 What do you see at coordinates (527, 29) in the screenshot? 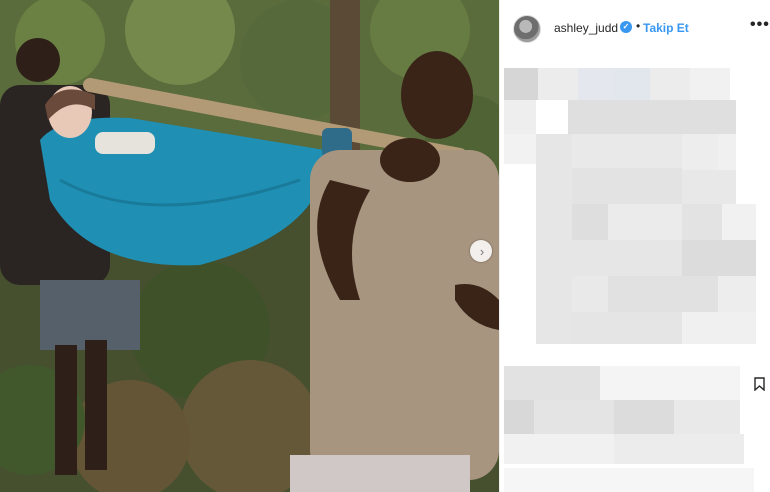
I see `avatar-icon` at bounding box center [527, 29].